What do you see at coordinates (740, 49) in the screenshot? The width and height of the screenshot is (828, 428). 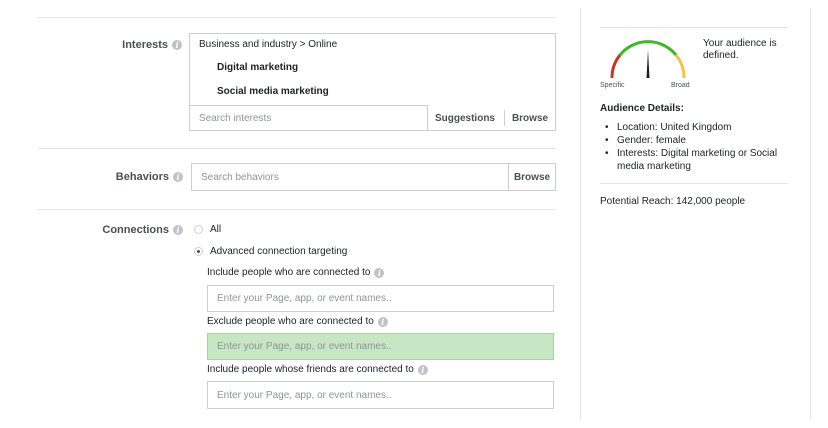 I see `audience-status-text: Your audience is defined.` at bounding box center [740, 49].